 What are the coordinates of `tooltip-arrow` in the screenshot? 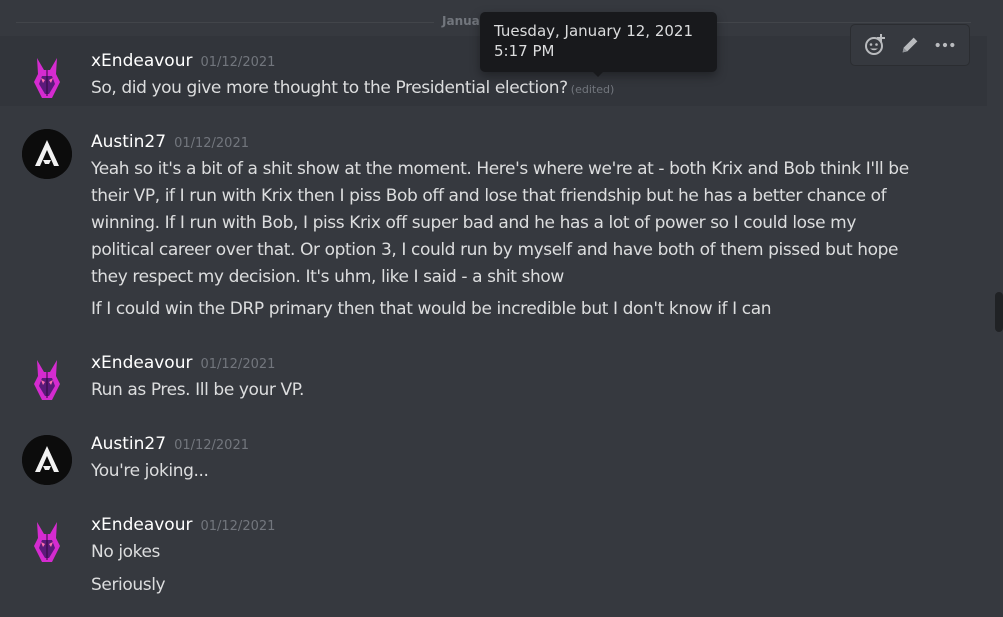 It's located at (598, 74).